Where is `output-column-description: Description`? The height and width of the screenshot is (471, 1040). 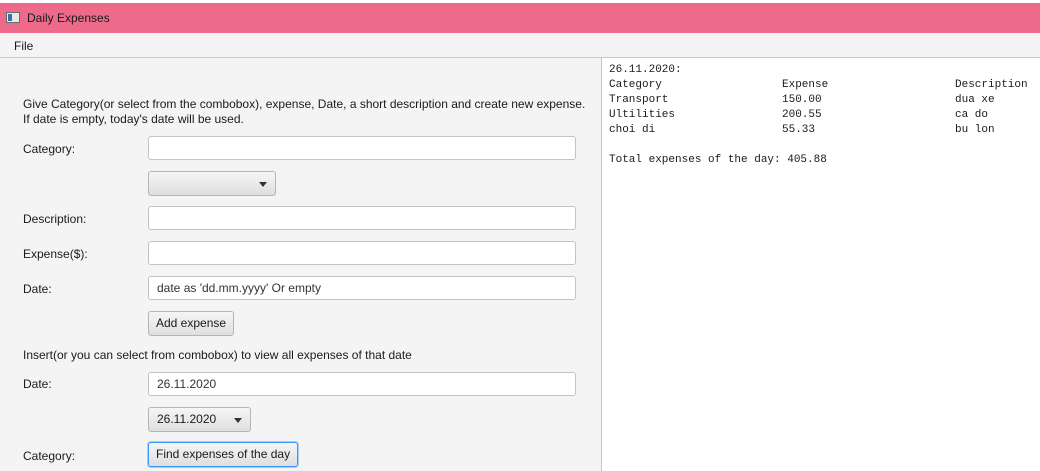
output-column-description: Description is located at coordinates (991, 85).